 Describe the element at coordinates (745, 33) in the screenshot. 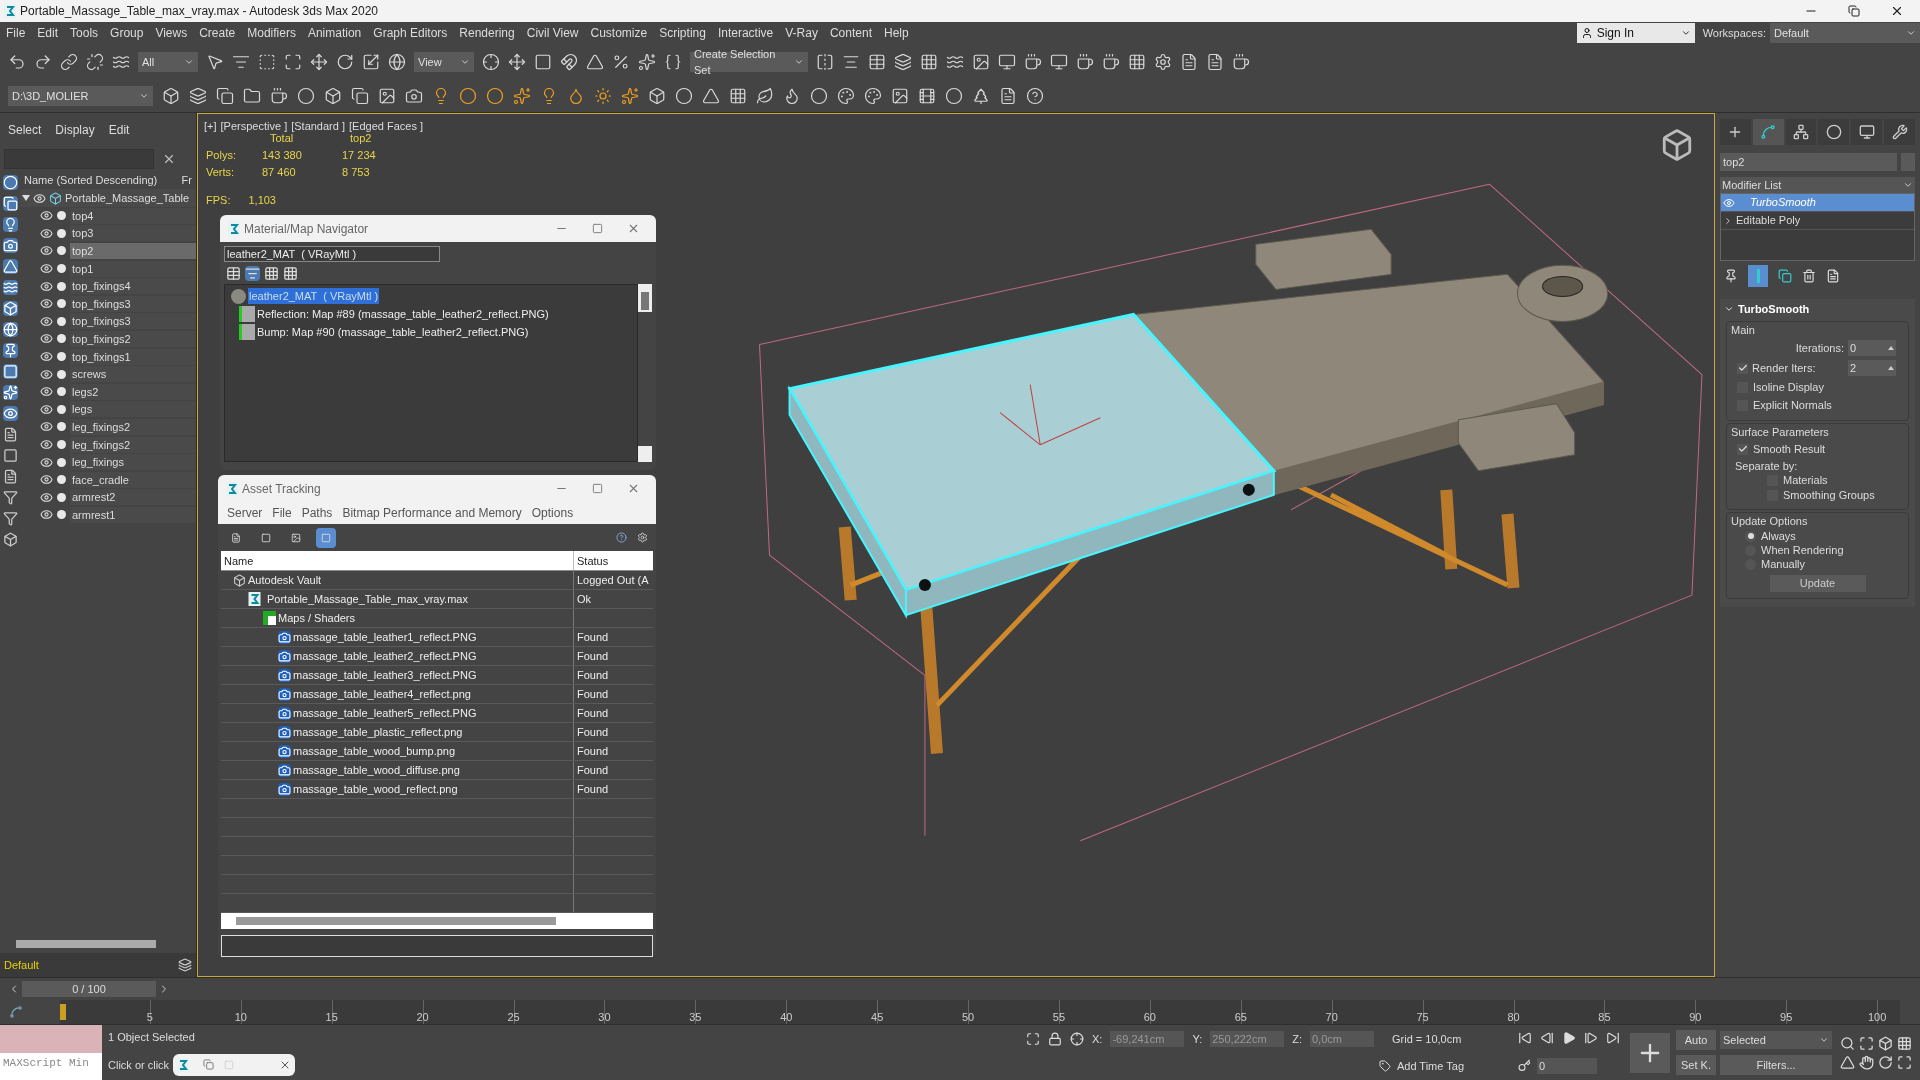

I see `menu-item: Interactive` at that location.